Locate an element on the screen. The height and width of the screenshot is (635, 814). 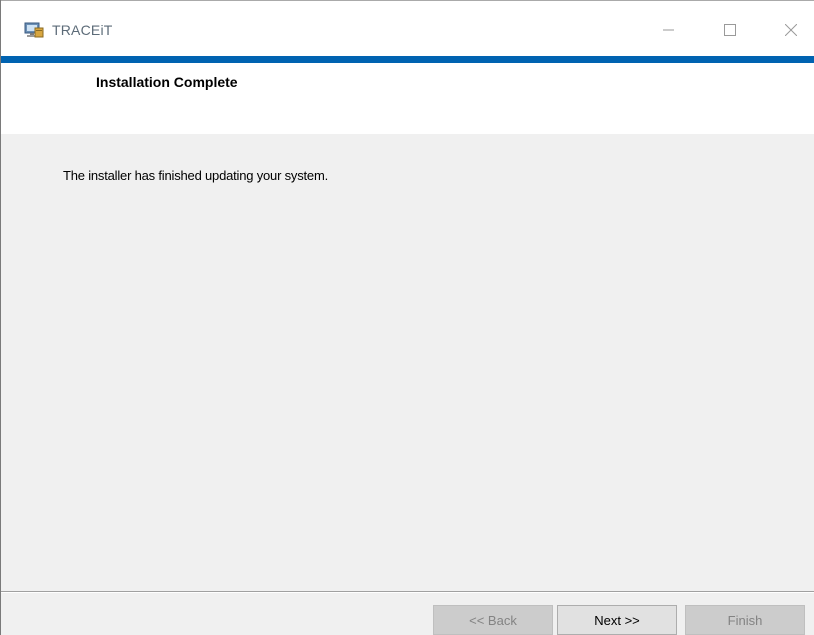
maximize-icon is located at coordinates (730, 32).